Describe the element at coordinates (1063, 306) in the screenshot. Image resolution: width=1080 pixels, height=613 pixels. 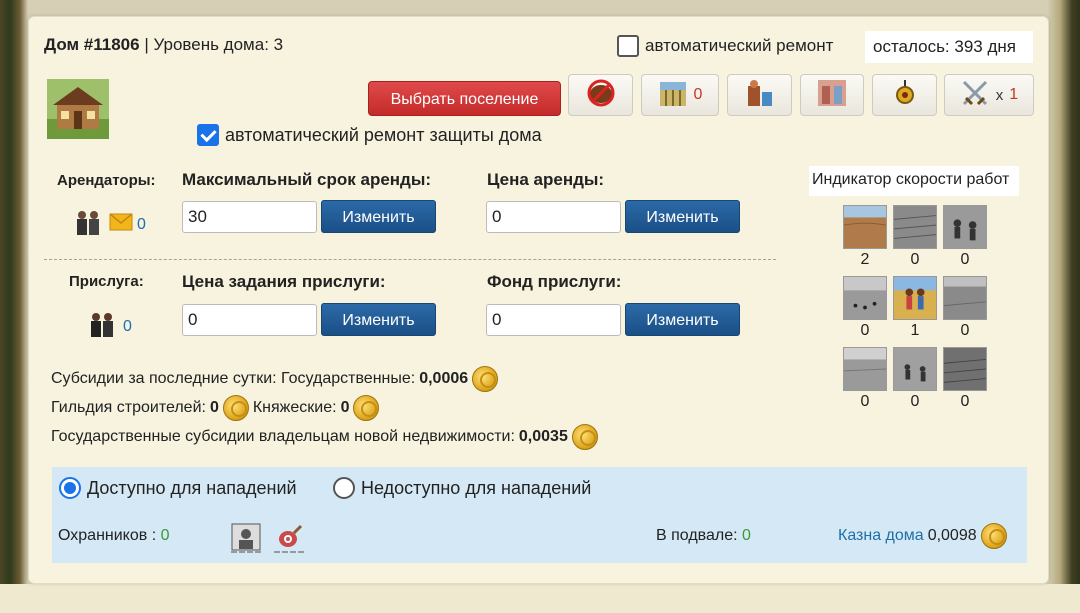
I see `background-right` at that location.